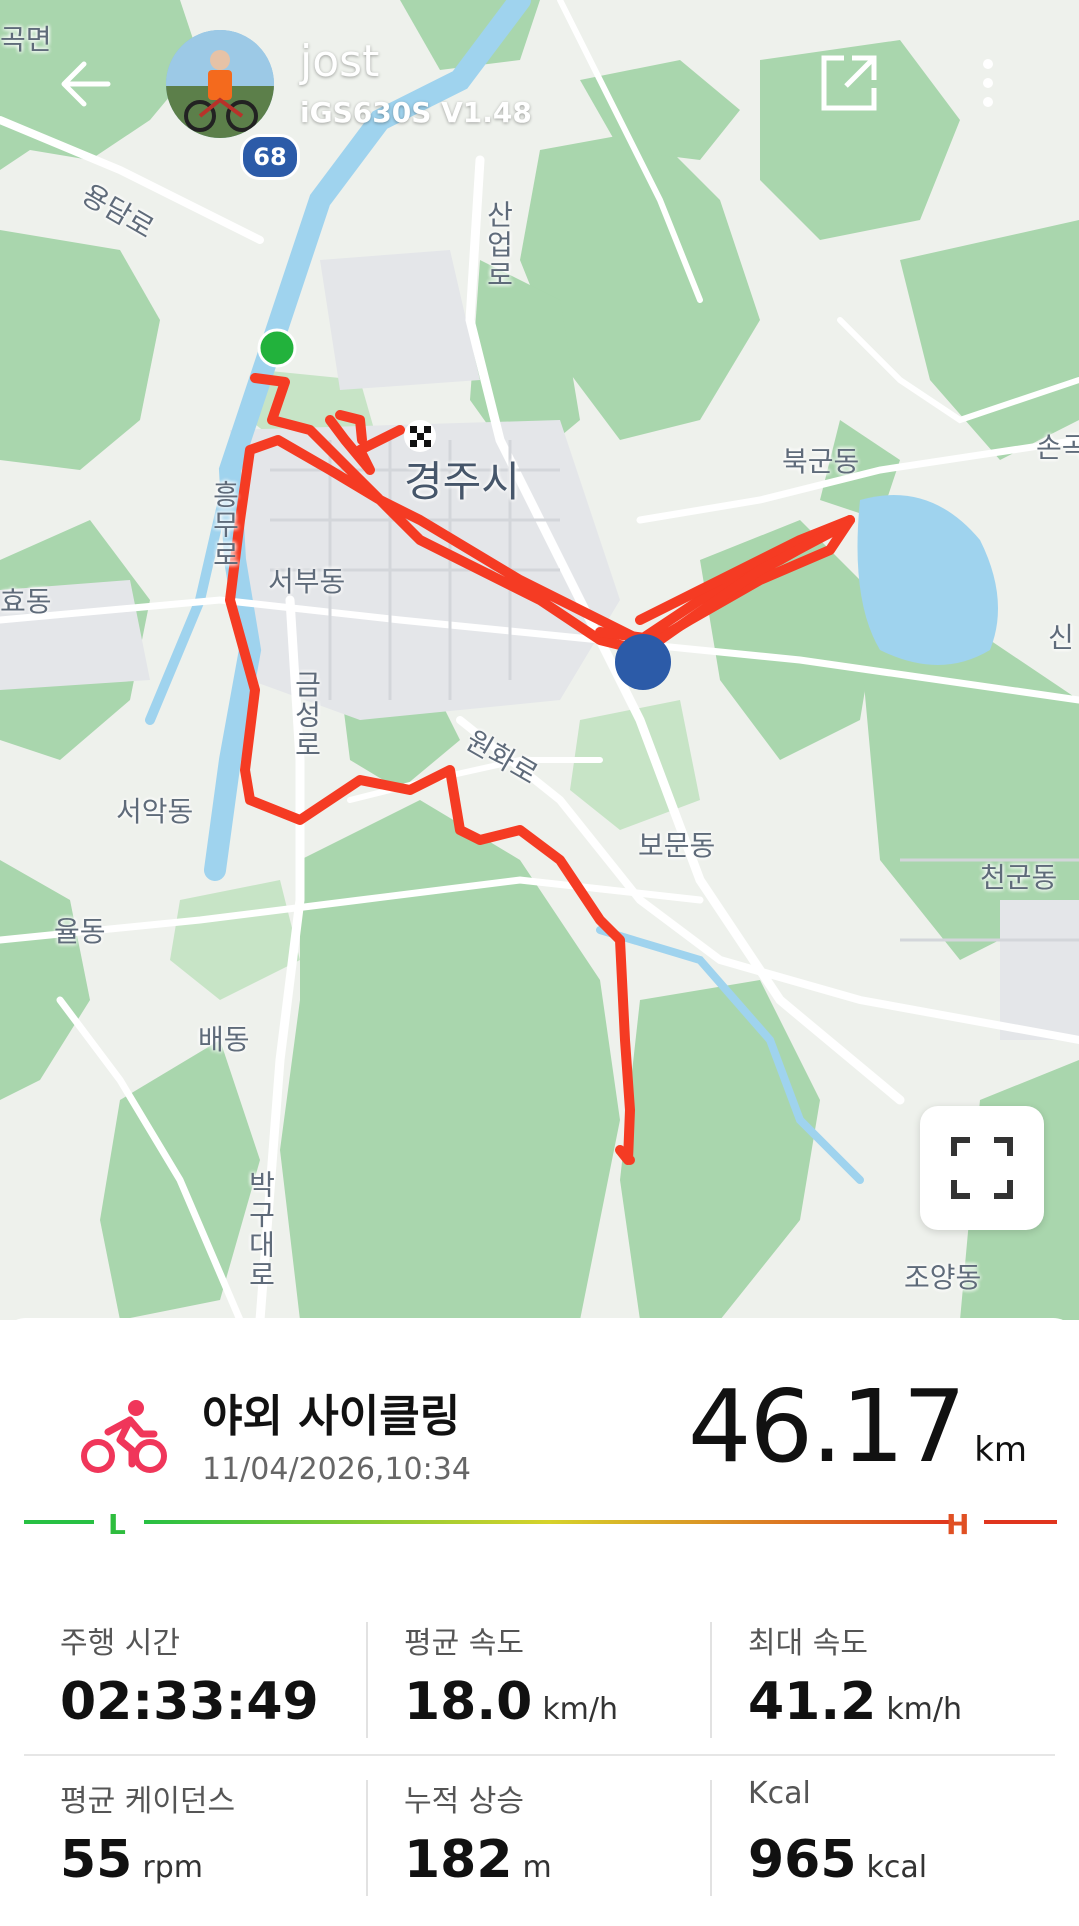  I want to click on avatar-photo, so click(220, 84).